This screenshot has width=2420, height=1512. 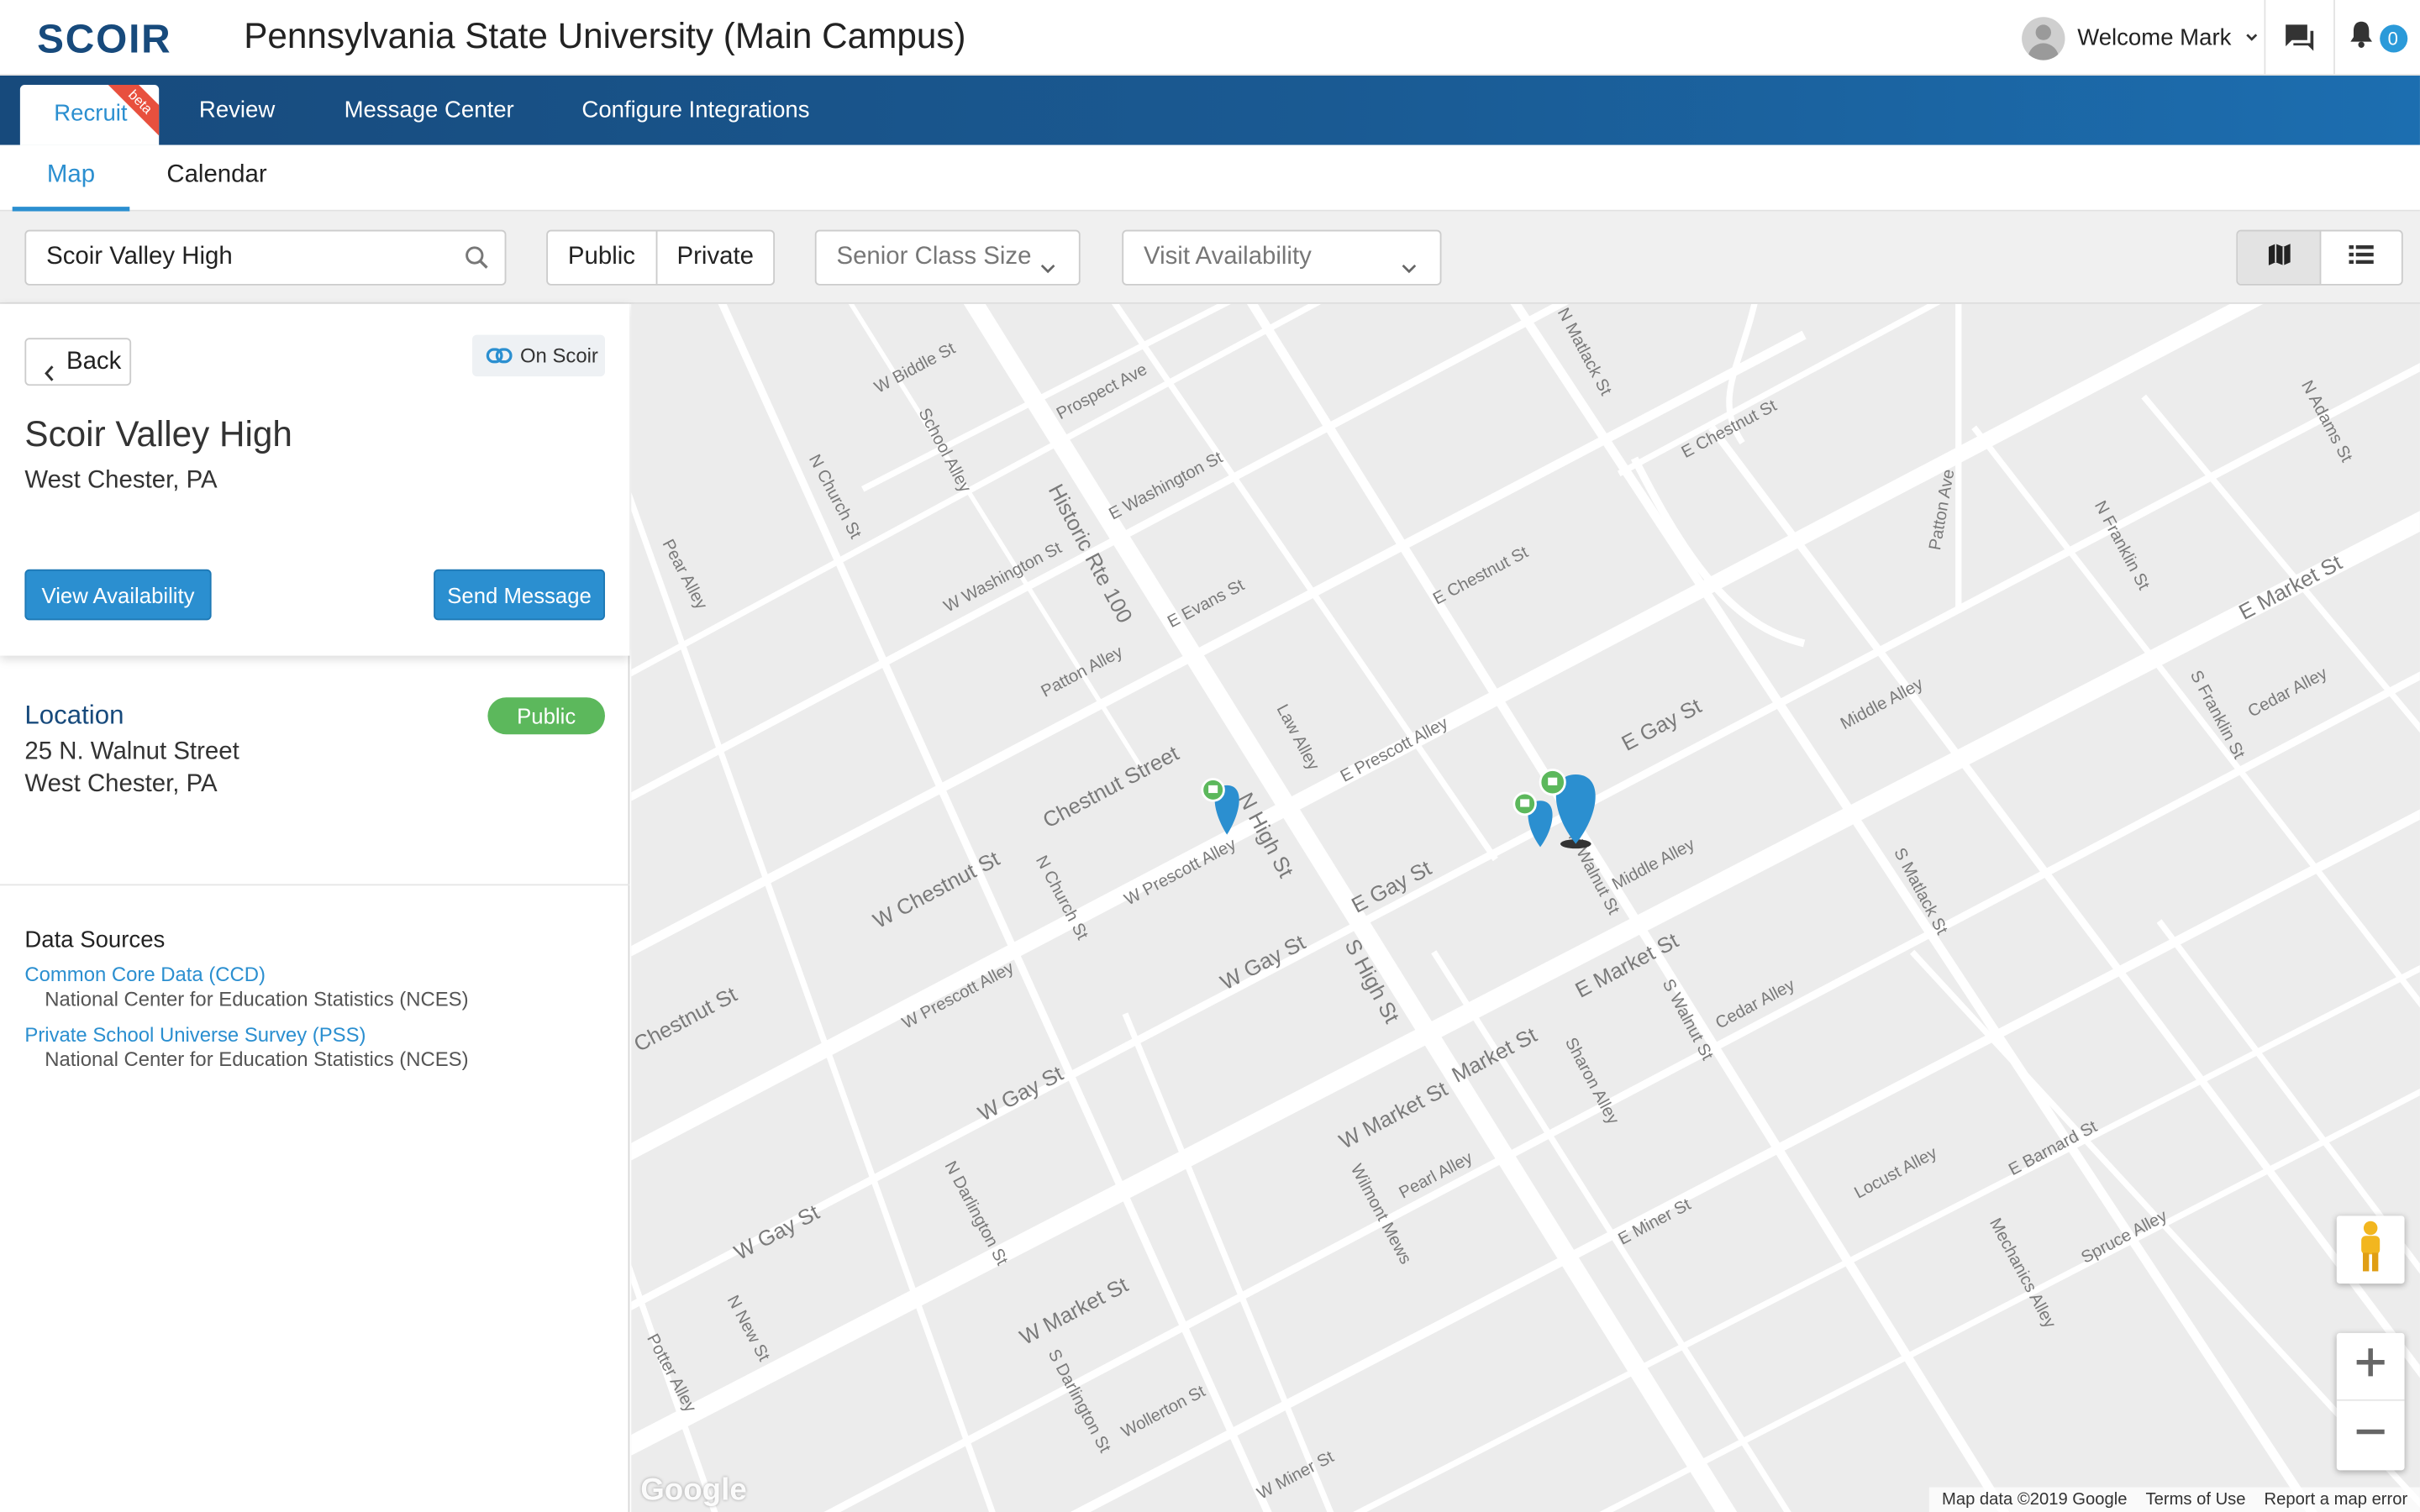 I want to click on zoom-out-button, so click(x=2371, y=1435).